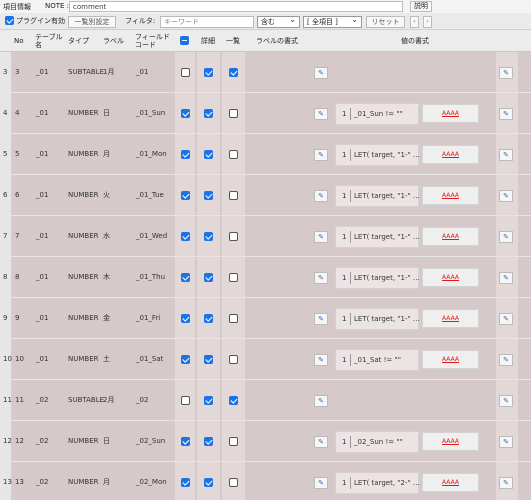  What do you see at coordinates (151, 113) in the screenshot?
I see `row-field-code: _01_Sun` at bounding box center [151, 113].